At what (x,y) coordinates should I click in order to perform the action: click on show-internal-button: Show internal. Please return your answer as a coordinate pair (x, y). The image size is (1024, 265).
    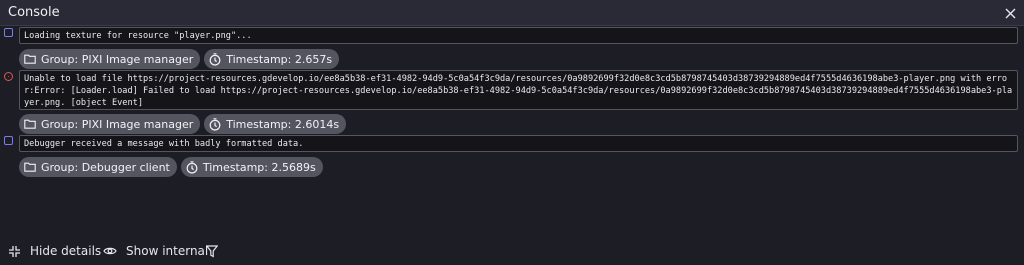
    Looking at the image, I should click on (155, 251).